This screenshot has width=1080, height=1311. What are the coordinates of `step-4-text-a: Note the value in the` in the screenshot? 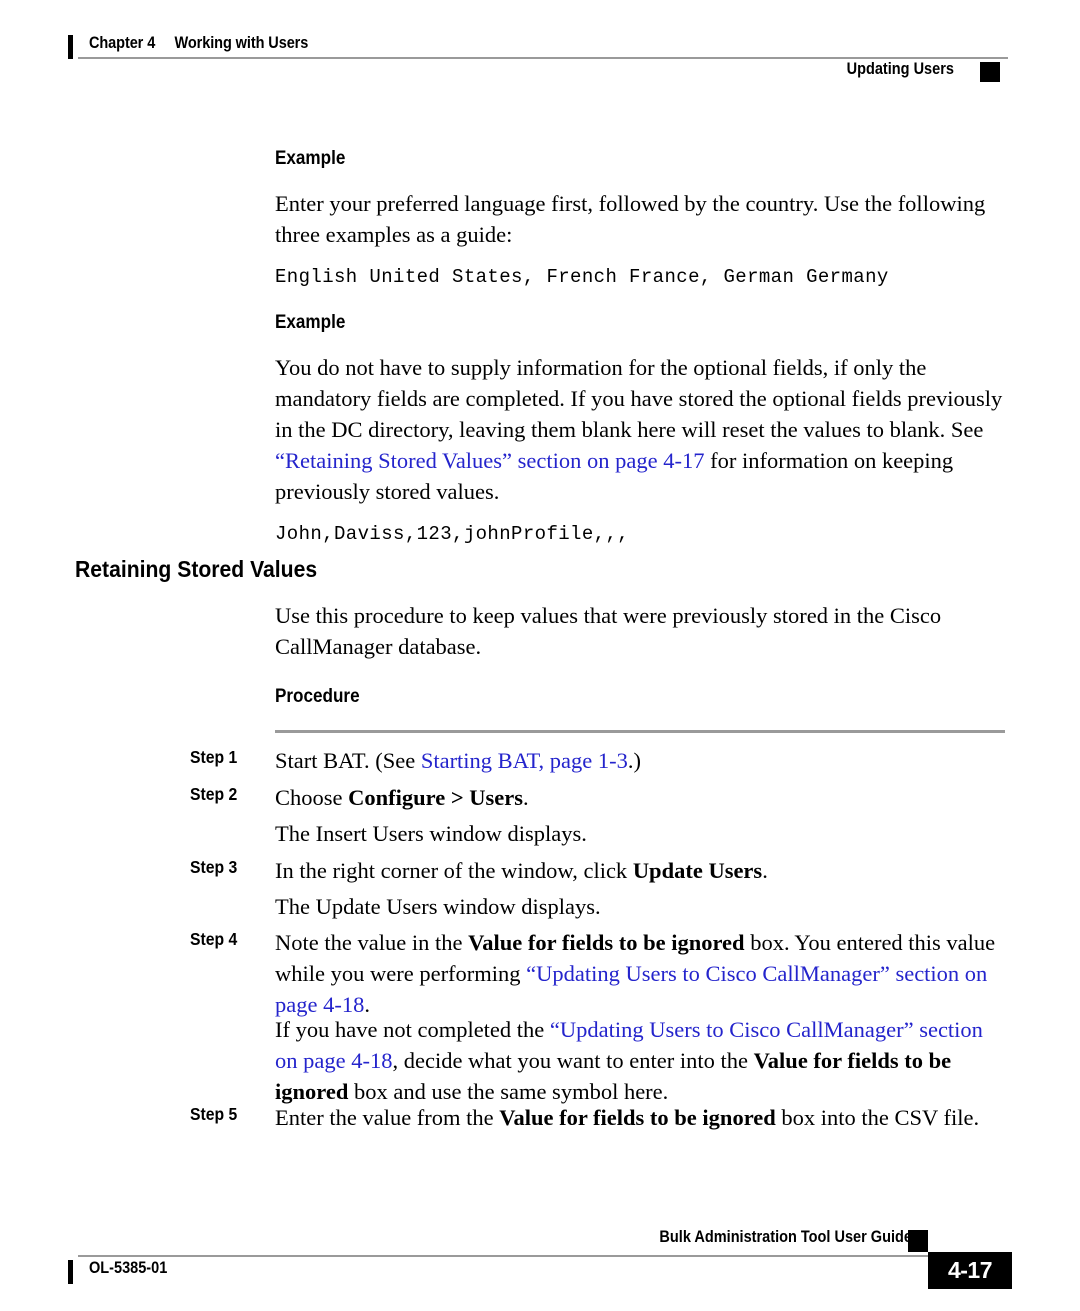 It's located at (372, 942).